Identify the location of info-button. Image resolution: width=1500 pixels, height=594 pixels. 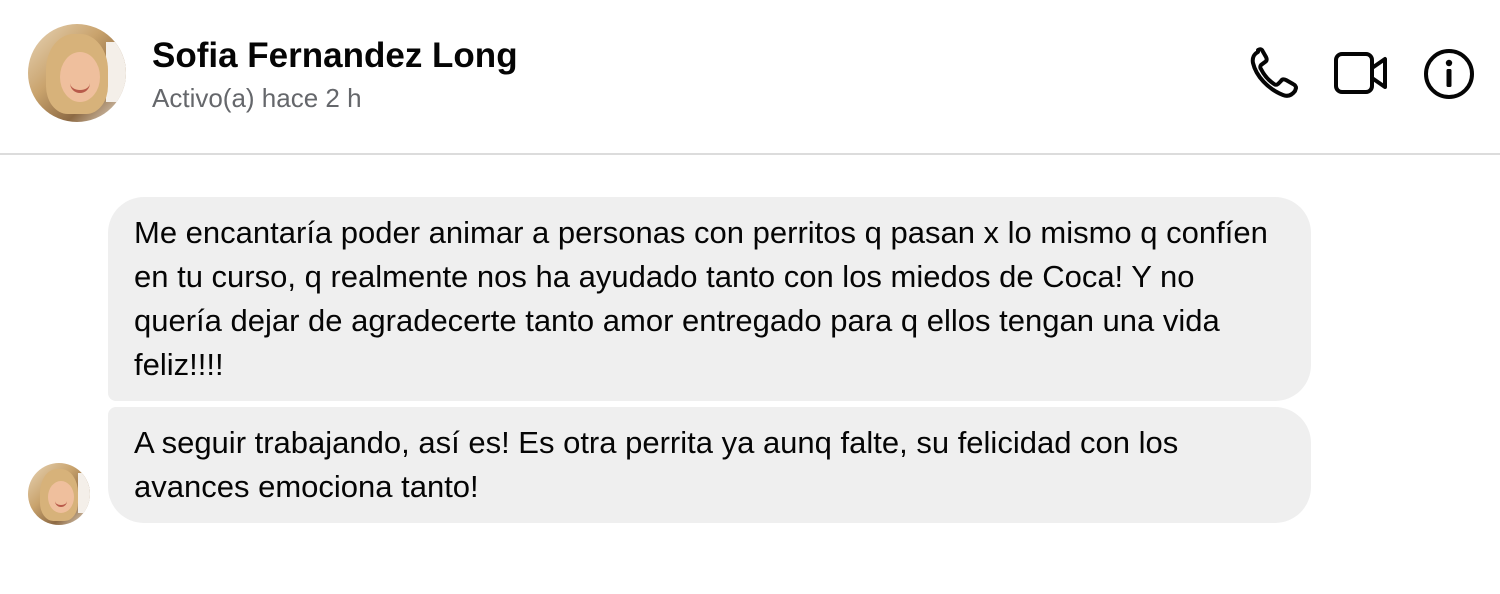
(1448, 74).